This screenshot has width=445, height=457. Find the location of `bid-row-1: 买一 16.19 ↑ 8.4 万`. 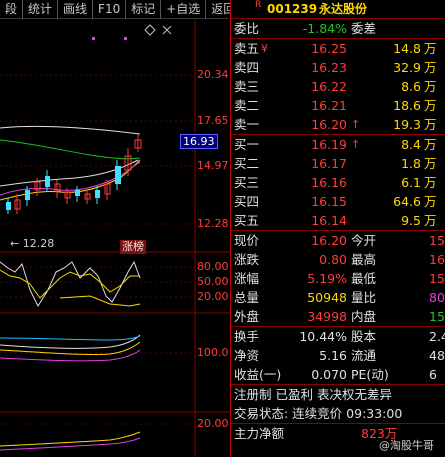

bid-row-1: 买一 16.19 ↑ 8.4 万 is located at coordinates (338, 144).